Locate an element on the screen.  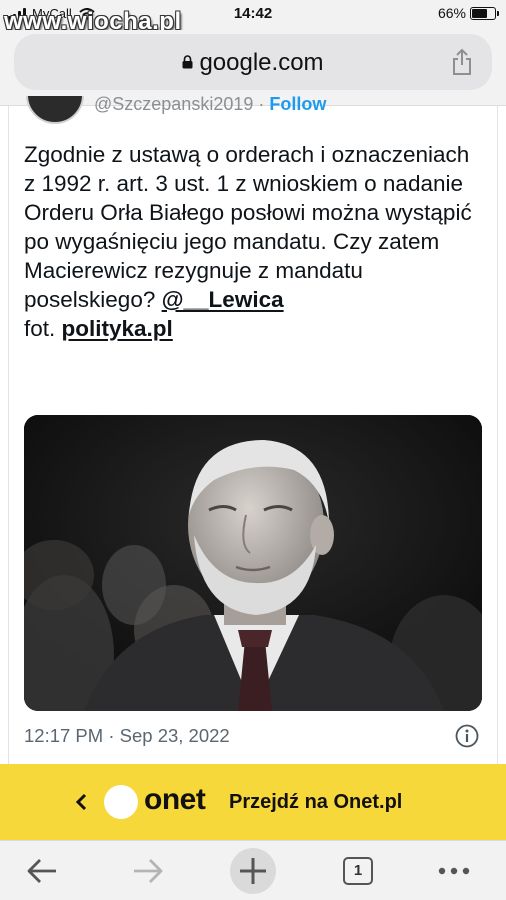
info-icon is located at coordinates (467, 736).